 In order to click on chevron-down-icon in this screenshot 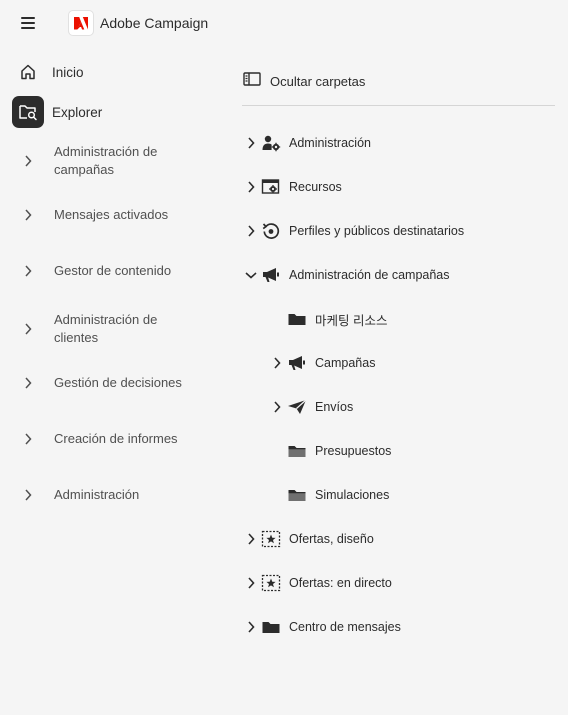, I will do `click(251, 275)`.